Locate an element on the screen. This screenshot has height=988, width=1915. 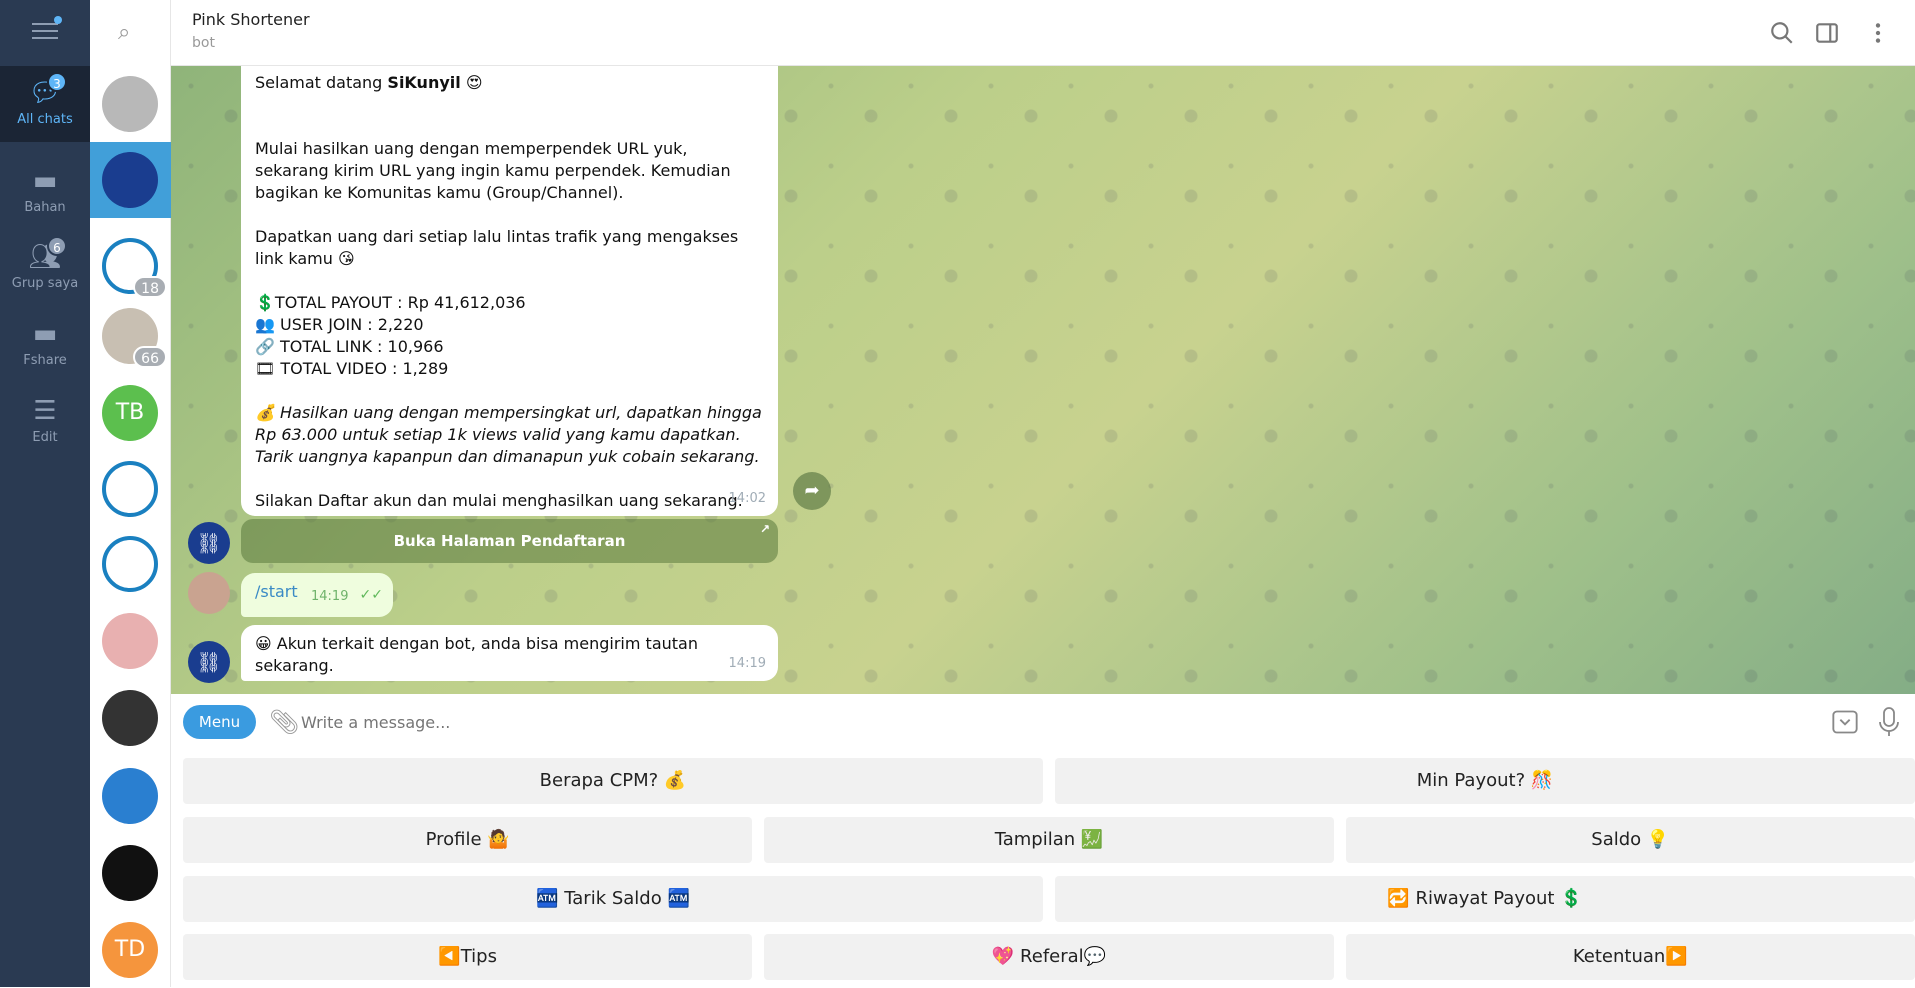
keyboard-button: Min Payout? 🎊 is located at coordinates (1485, 781).